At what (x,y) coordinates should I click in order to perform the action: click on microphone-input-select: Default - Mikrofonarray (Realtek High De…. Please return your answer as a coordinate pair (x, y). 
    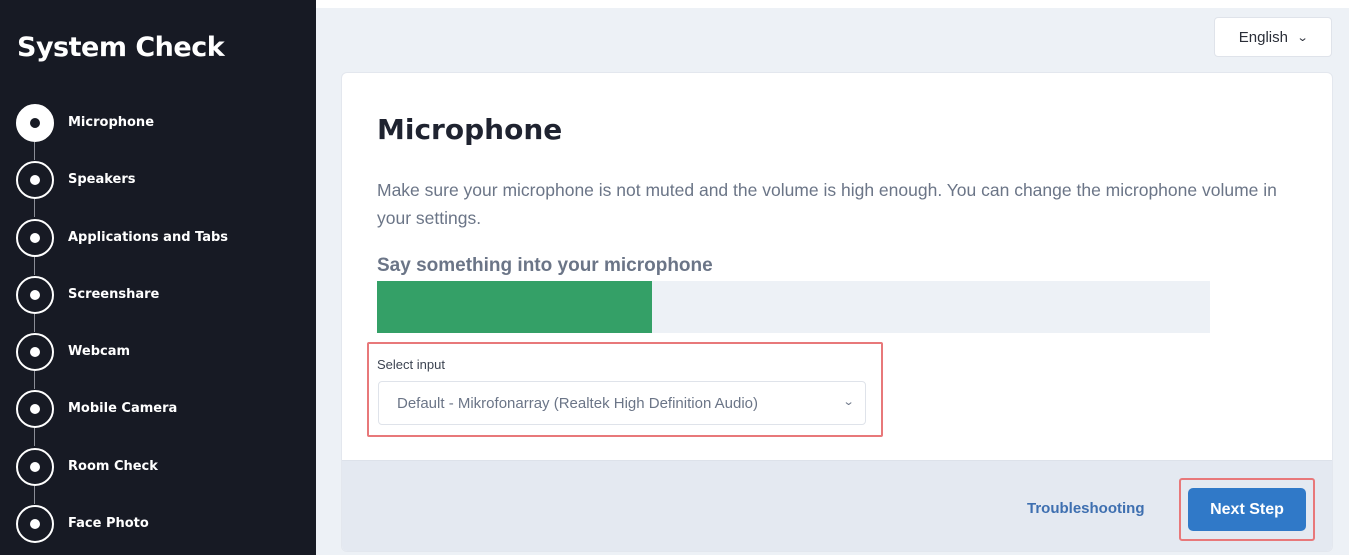
    Looking at the image, I should click on (622, 403).